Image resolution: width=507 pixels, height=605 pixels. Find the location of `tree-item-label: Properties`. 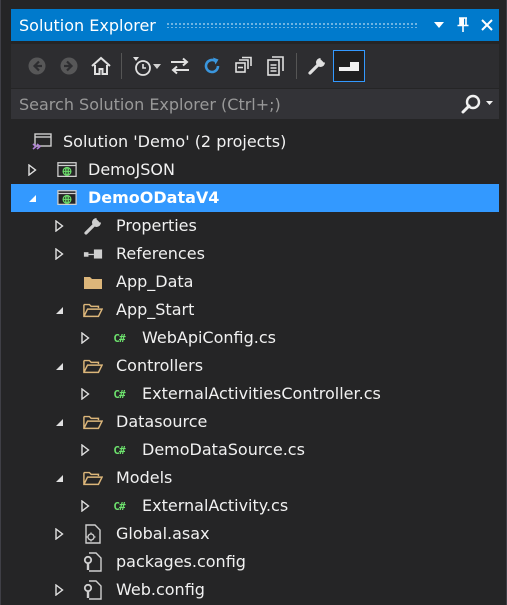

tree-item-label: Properties is located at coordinates (156, 225).